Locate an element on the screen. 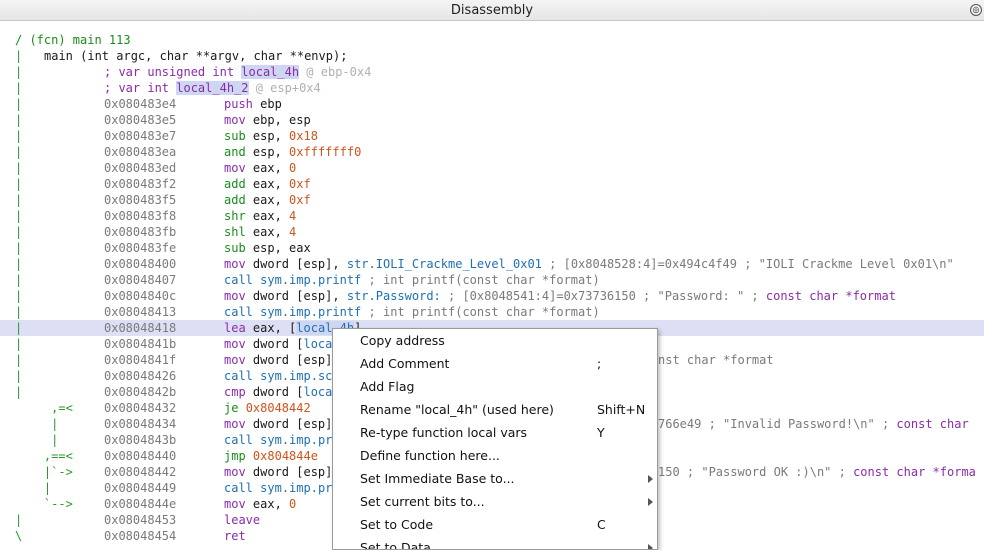 Image resolution: width=984 pixels, height=550 pixels. instruction-text: je 0x8048442 is located at coordinates (267, 408).